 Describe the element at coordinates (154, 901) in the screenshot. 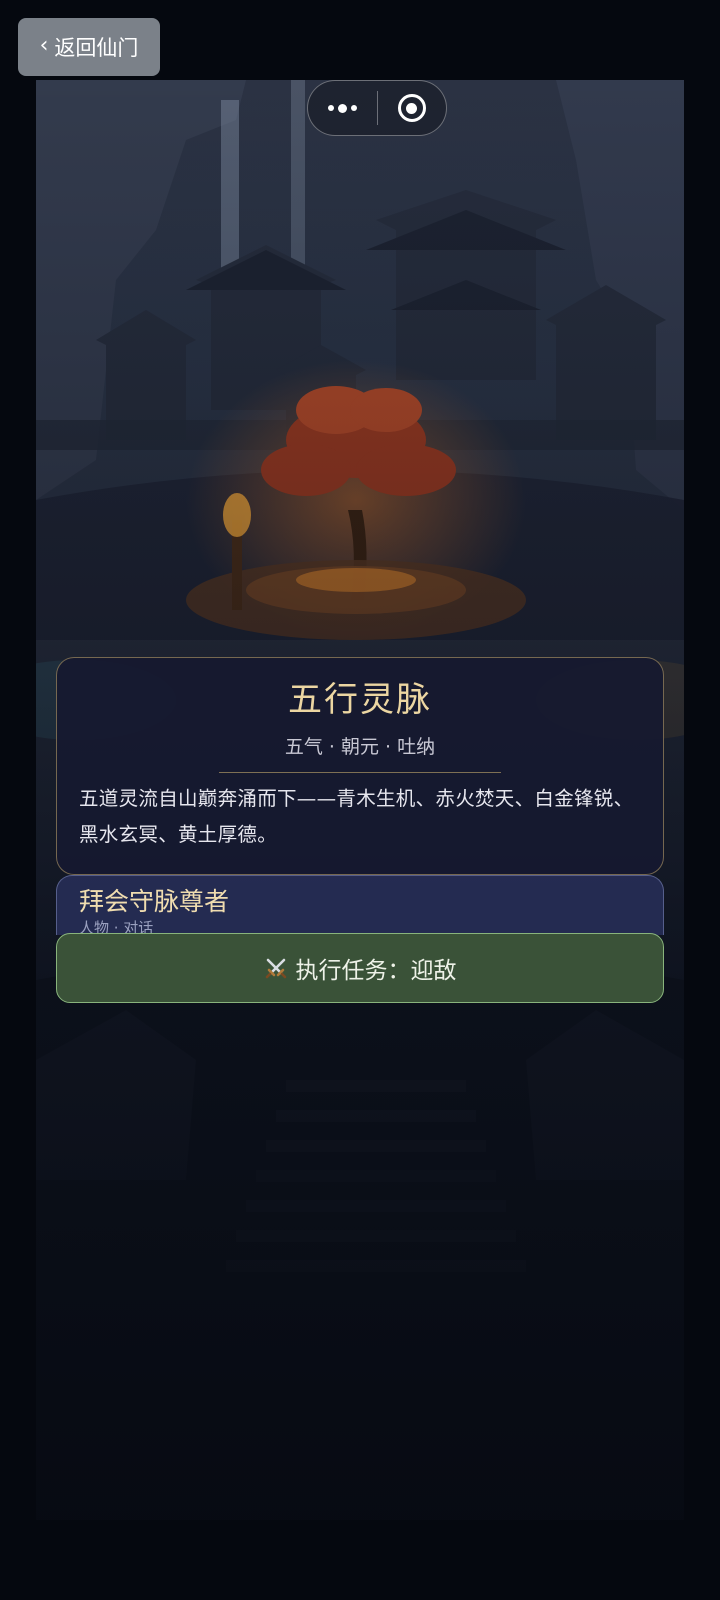

I see `npc-name: 拜会守脉尊者` at that location.